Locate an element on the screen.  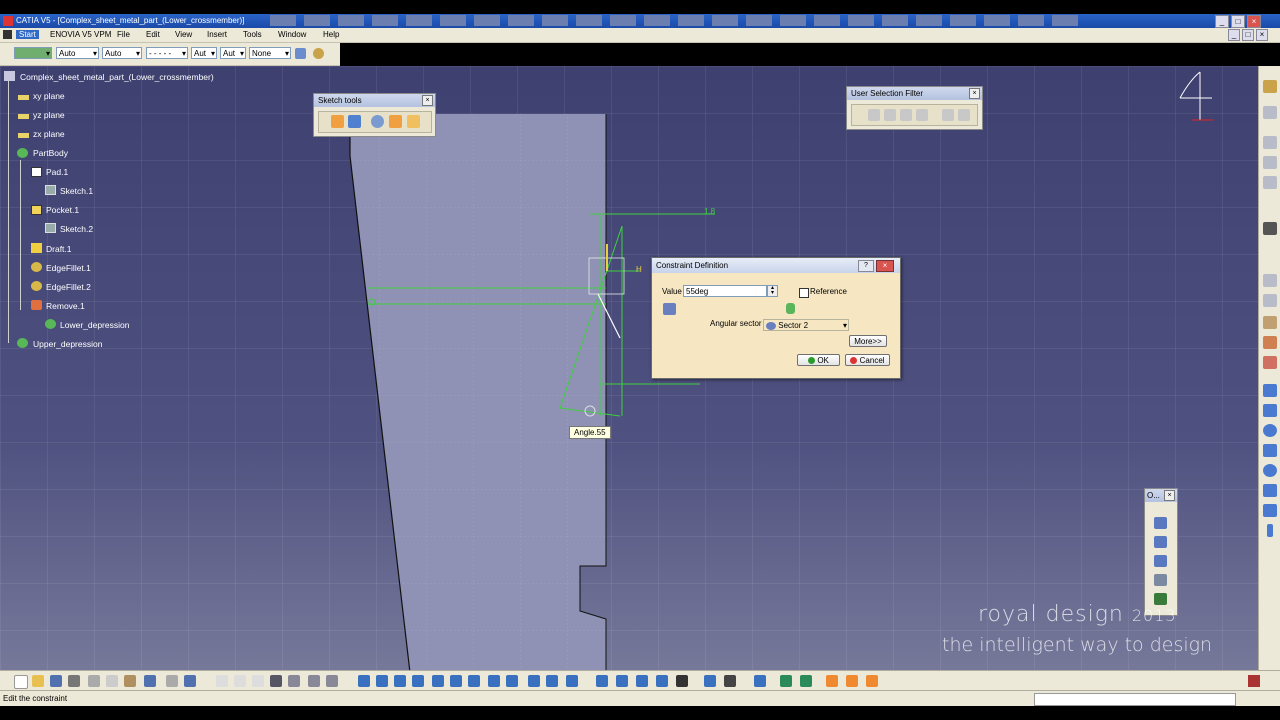
pan-icon is located at coordinates (400, 681).